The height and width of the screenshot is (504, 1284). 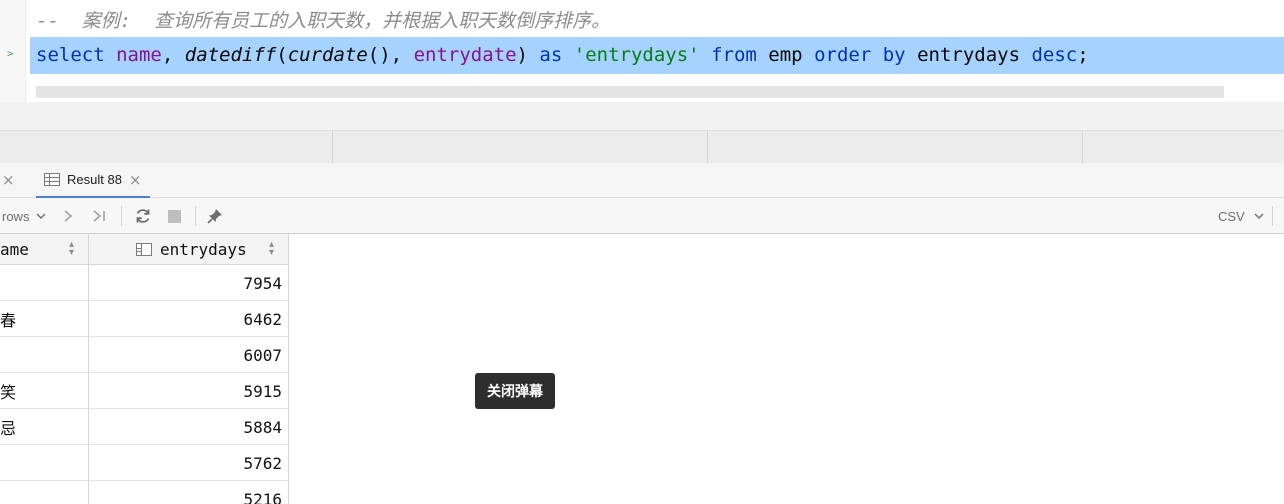 What do you see at coordinates (203, 249) in the screenshot?
I see `column-header-label: entrydays` at bounding box center [203, 249].